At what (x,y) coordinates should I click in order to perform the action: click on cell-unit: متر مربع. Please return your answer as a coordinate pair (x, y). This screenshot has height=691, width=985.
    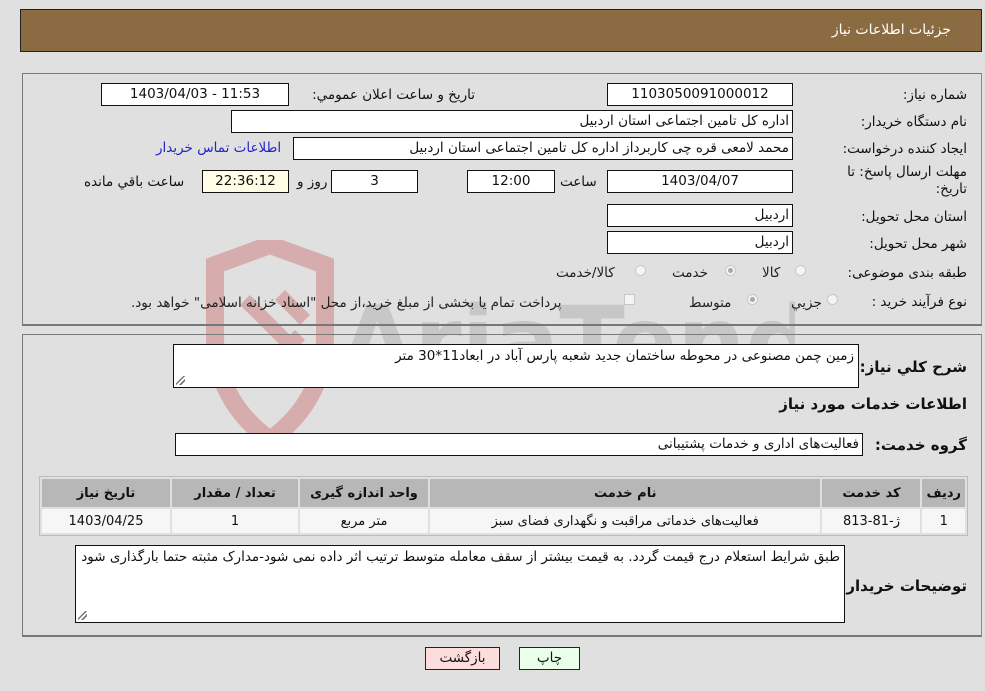
    Looking at the image, I should click on (364, 521).